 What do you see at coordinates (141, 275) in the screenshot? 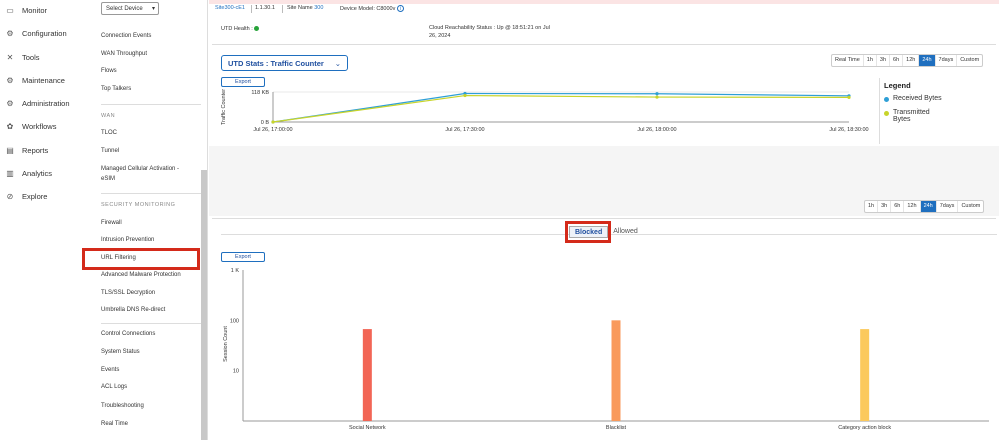
I see `submenu-item-advanced-malware-protection: Advanced Malware Protection` at bounding box center [141, 275].